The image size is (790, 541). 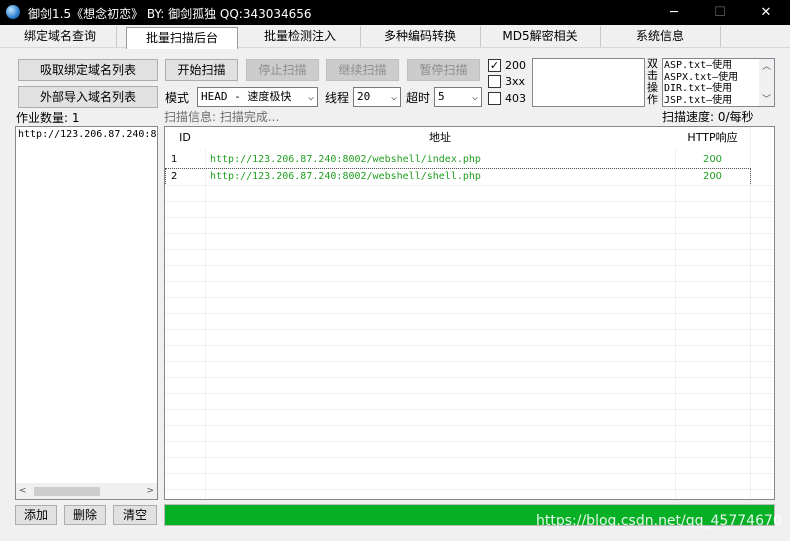 I want to click on tab-domain-lookup: 绑定域名查询, so click(x=60, y=36).